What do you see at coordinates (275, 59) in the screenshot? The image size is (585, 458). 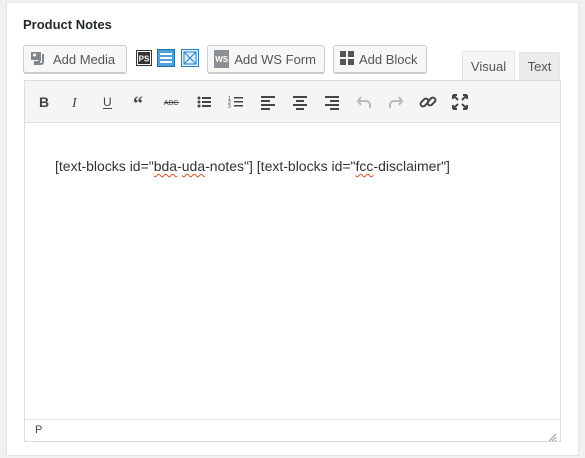 I see `add-ws-form-label: Add WS Form` at bounding box center [275, 59].